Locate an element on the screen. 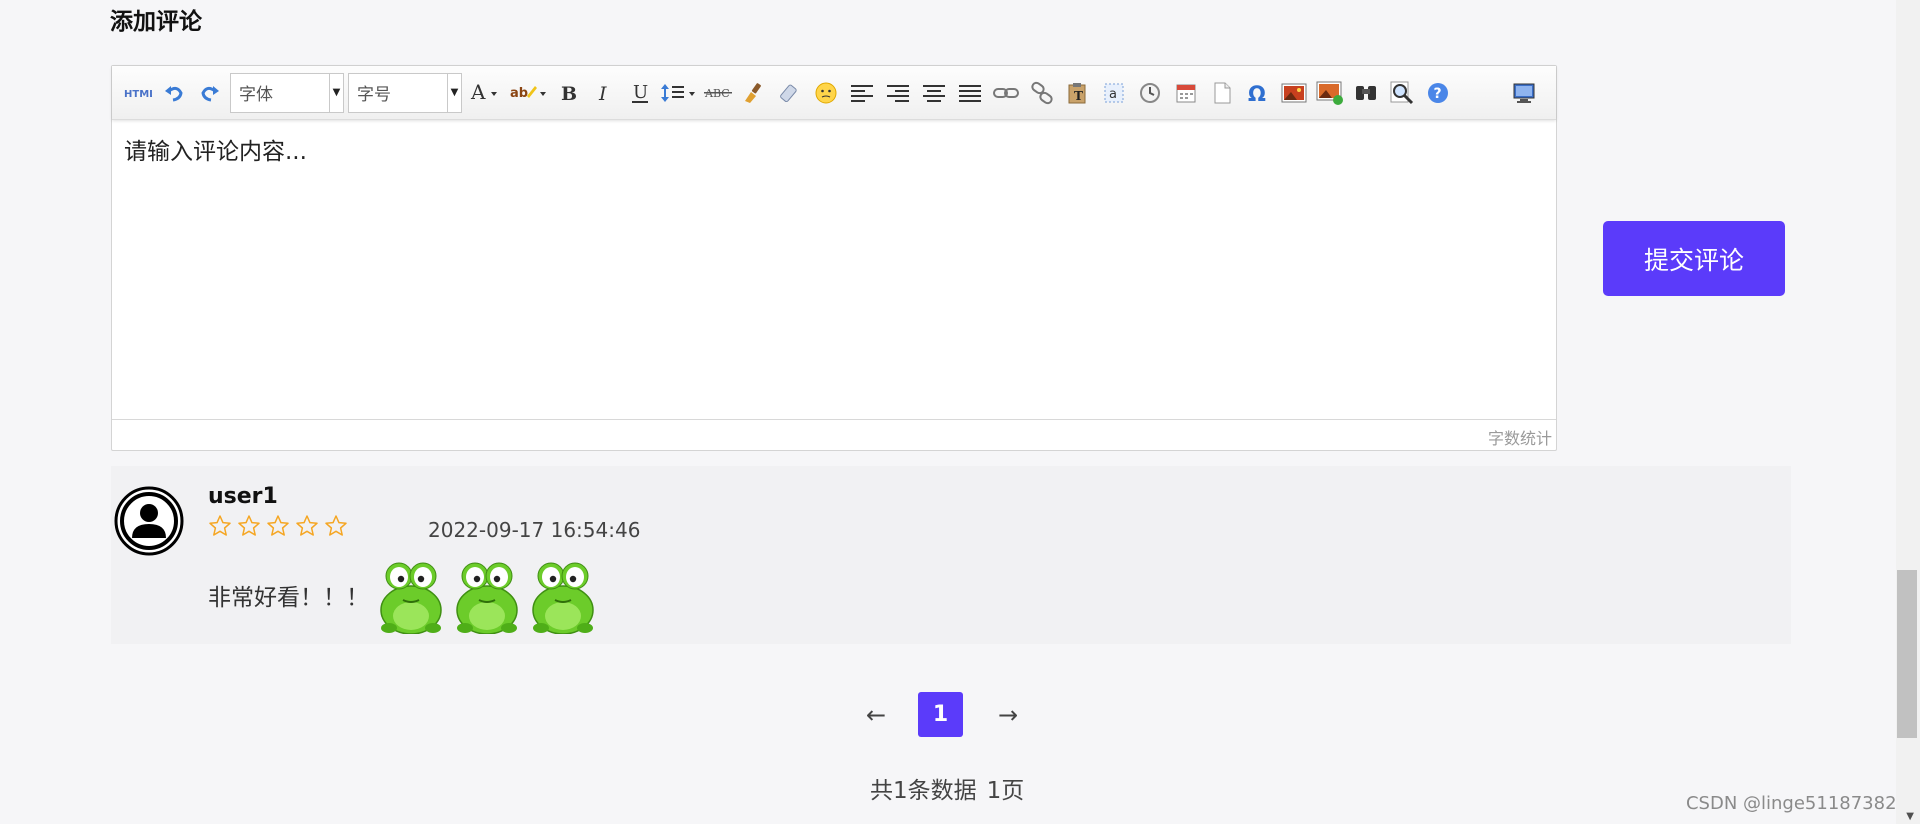 This screenshot has height=824, width=1920. paste-text-icon: T is located at coordinates (1078, 93).